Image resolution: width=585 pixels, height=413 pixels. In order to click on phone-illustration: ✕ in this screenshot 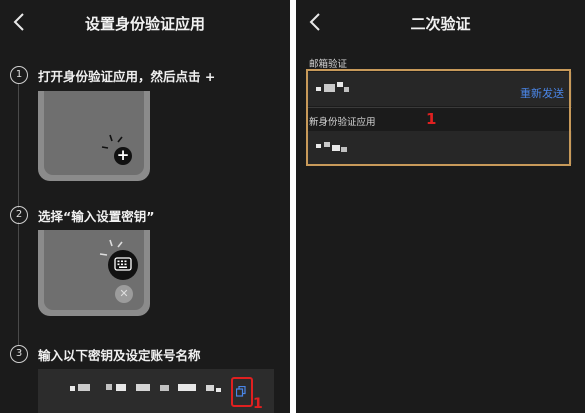, I will do `click(94, 273)`.